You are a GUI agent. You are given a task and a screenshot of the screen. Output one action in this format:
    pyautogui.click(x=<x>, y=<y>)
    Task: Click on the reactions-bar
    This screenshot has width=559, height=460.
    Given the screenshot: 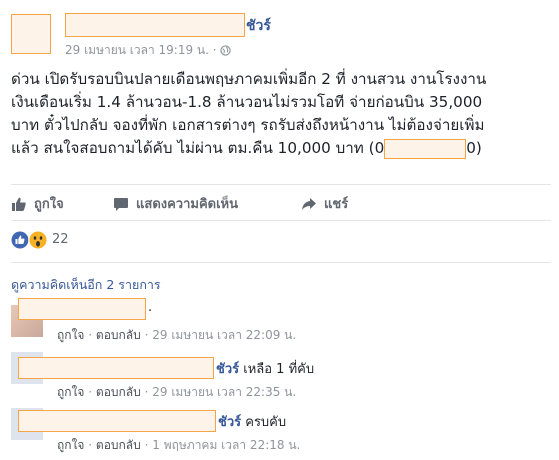 What is the action you would take?
    pyautogui.click(x=46, y=240)
    